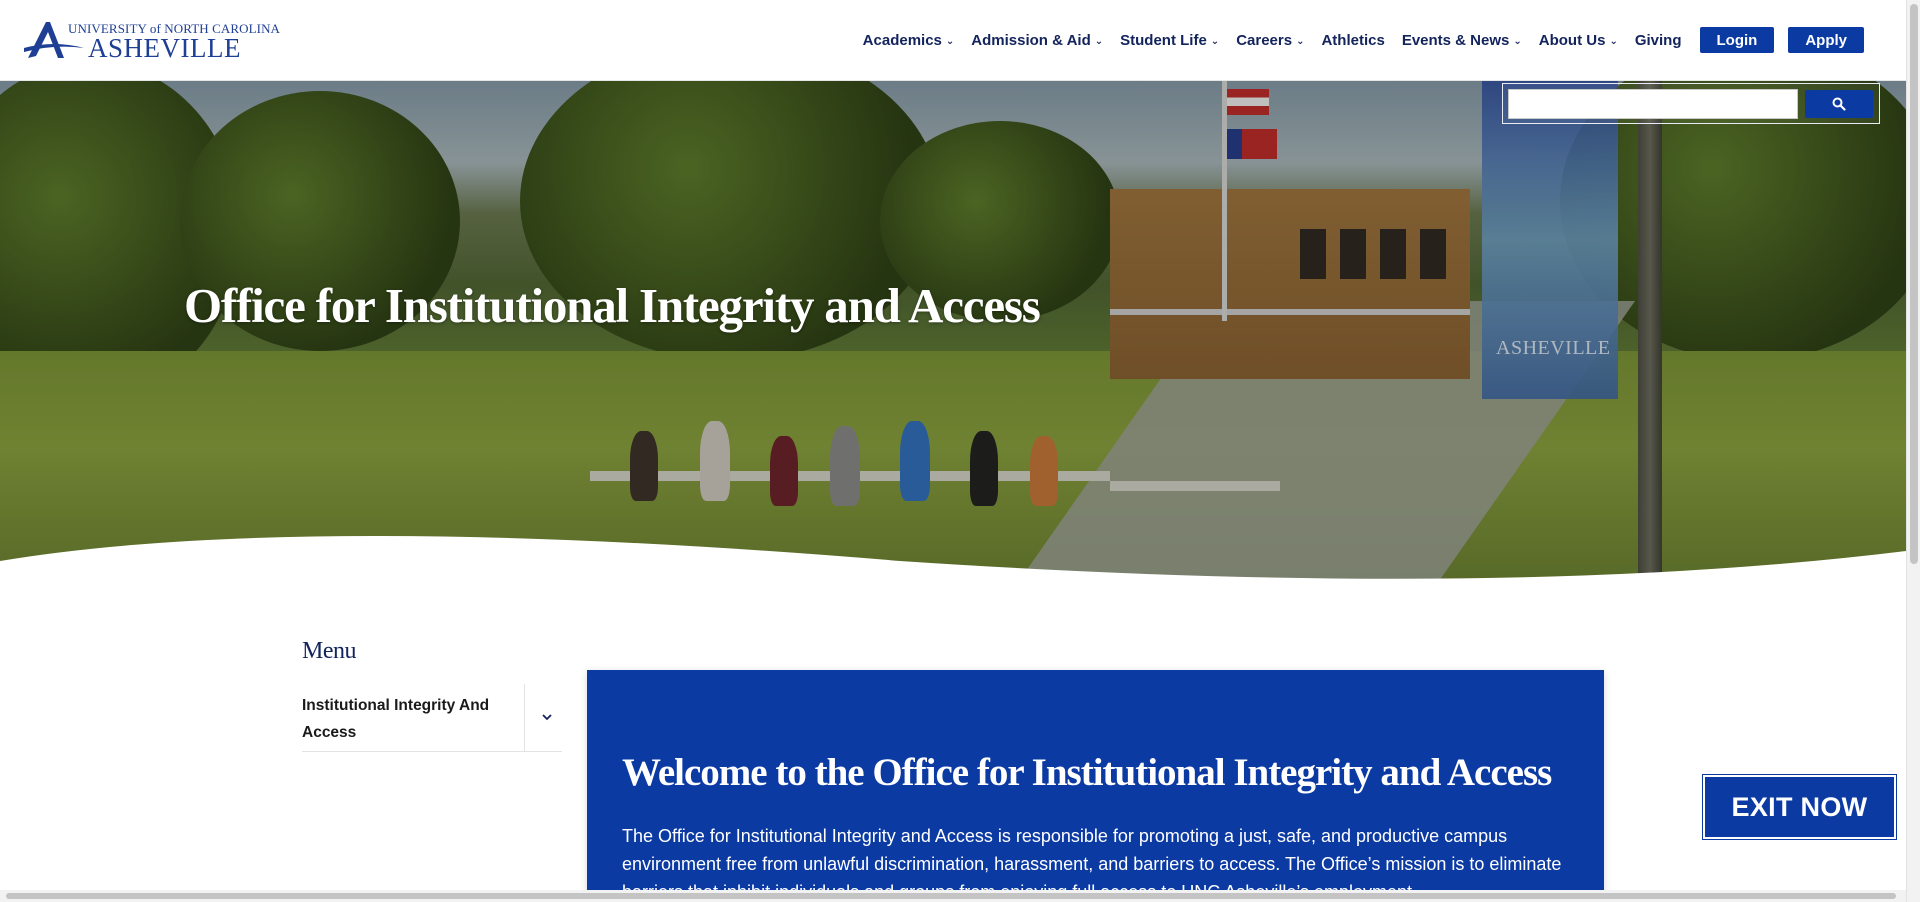 Image resolution: width=1920 pixels, height=902 pixels. What do you see at coordinates (1455, 40) in the screenshot?
I see `nav-label: Events & News` at bounding box center [1455, 40].